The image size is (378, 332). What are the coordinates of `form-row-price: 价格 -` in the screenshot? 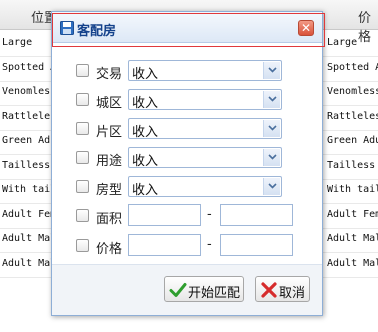 It's located at (187, 246).